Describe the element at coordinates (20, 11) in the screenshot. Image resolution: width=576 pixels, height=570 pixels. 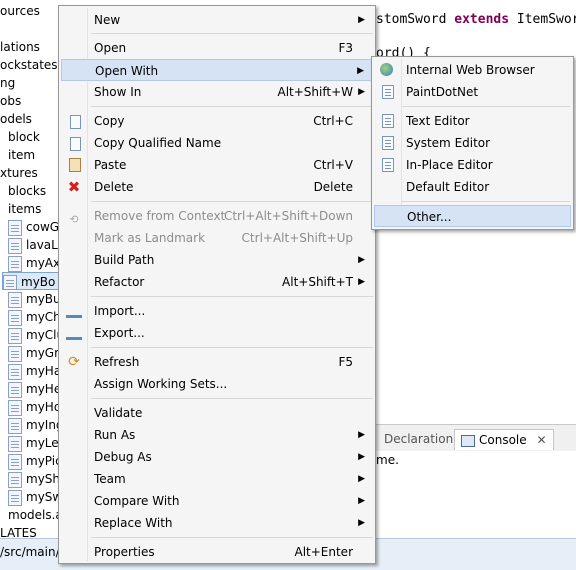
I see `tree-item: ources` at that location.